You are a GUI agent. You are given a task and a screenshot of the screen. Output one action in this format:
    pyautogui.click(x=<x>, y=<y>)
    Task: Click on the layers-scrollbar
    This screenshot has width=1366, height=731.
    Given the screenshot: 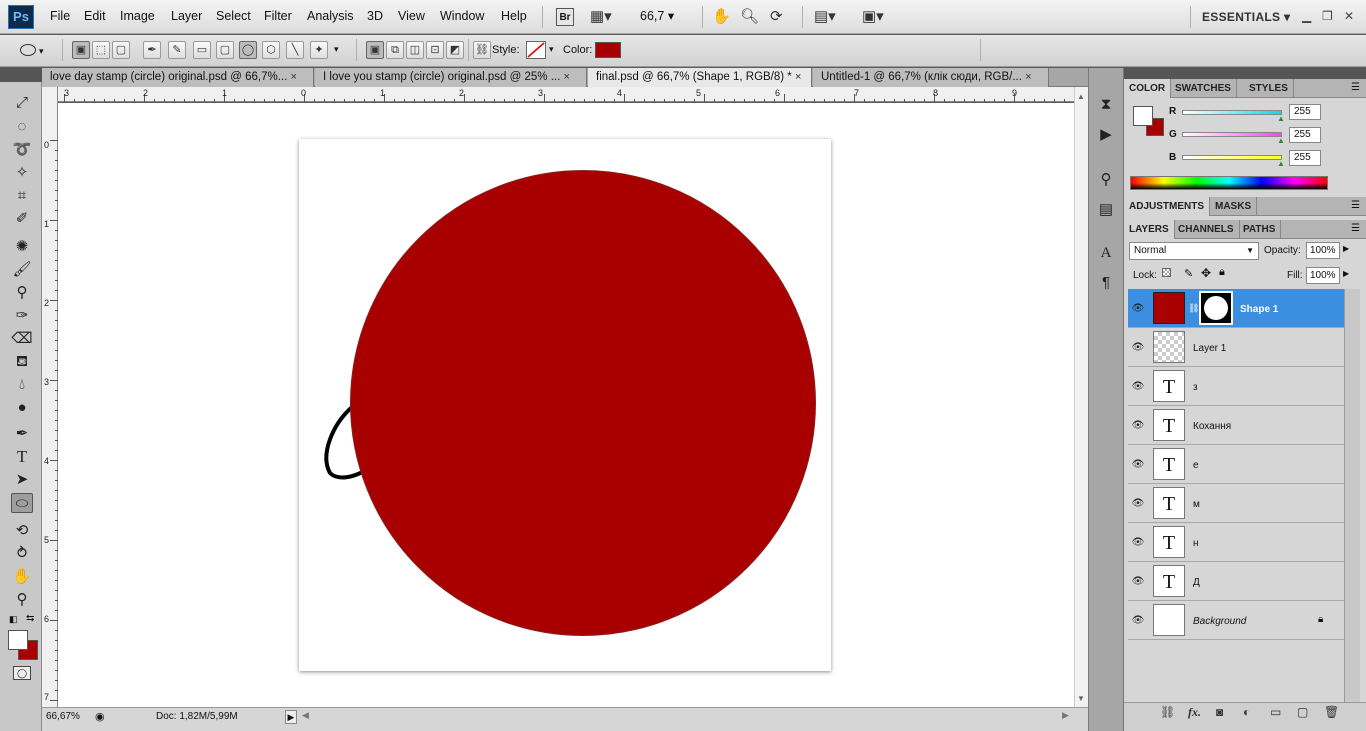 What is the action you would take?
    pyautogui.click(x=1352, y=495)
    